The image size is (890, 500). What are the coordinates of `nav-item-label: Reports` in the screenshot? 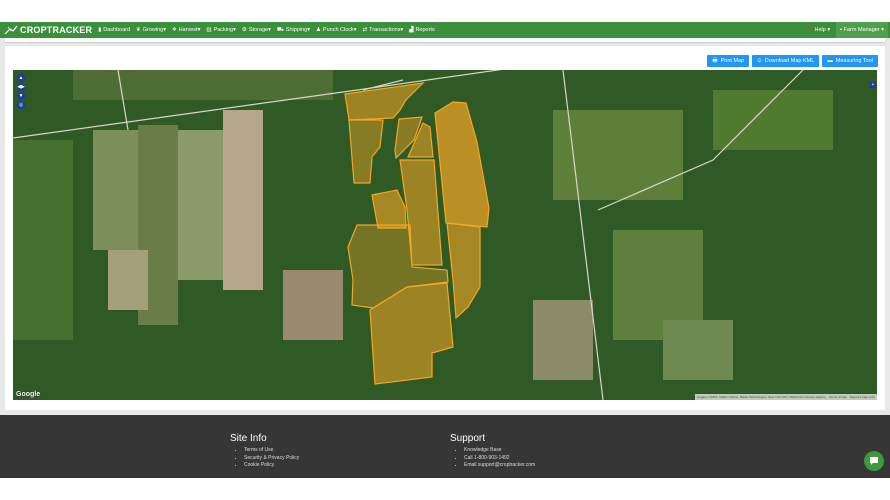 It's located at (425, 30).